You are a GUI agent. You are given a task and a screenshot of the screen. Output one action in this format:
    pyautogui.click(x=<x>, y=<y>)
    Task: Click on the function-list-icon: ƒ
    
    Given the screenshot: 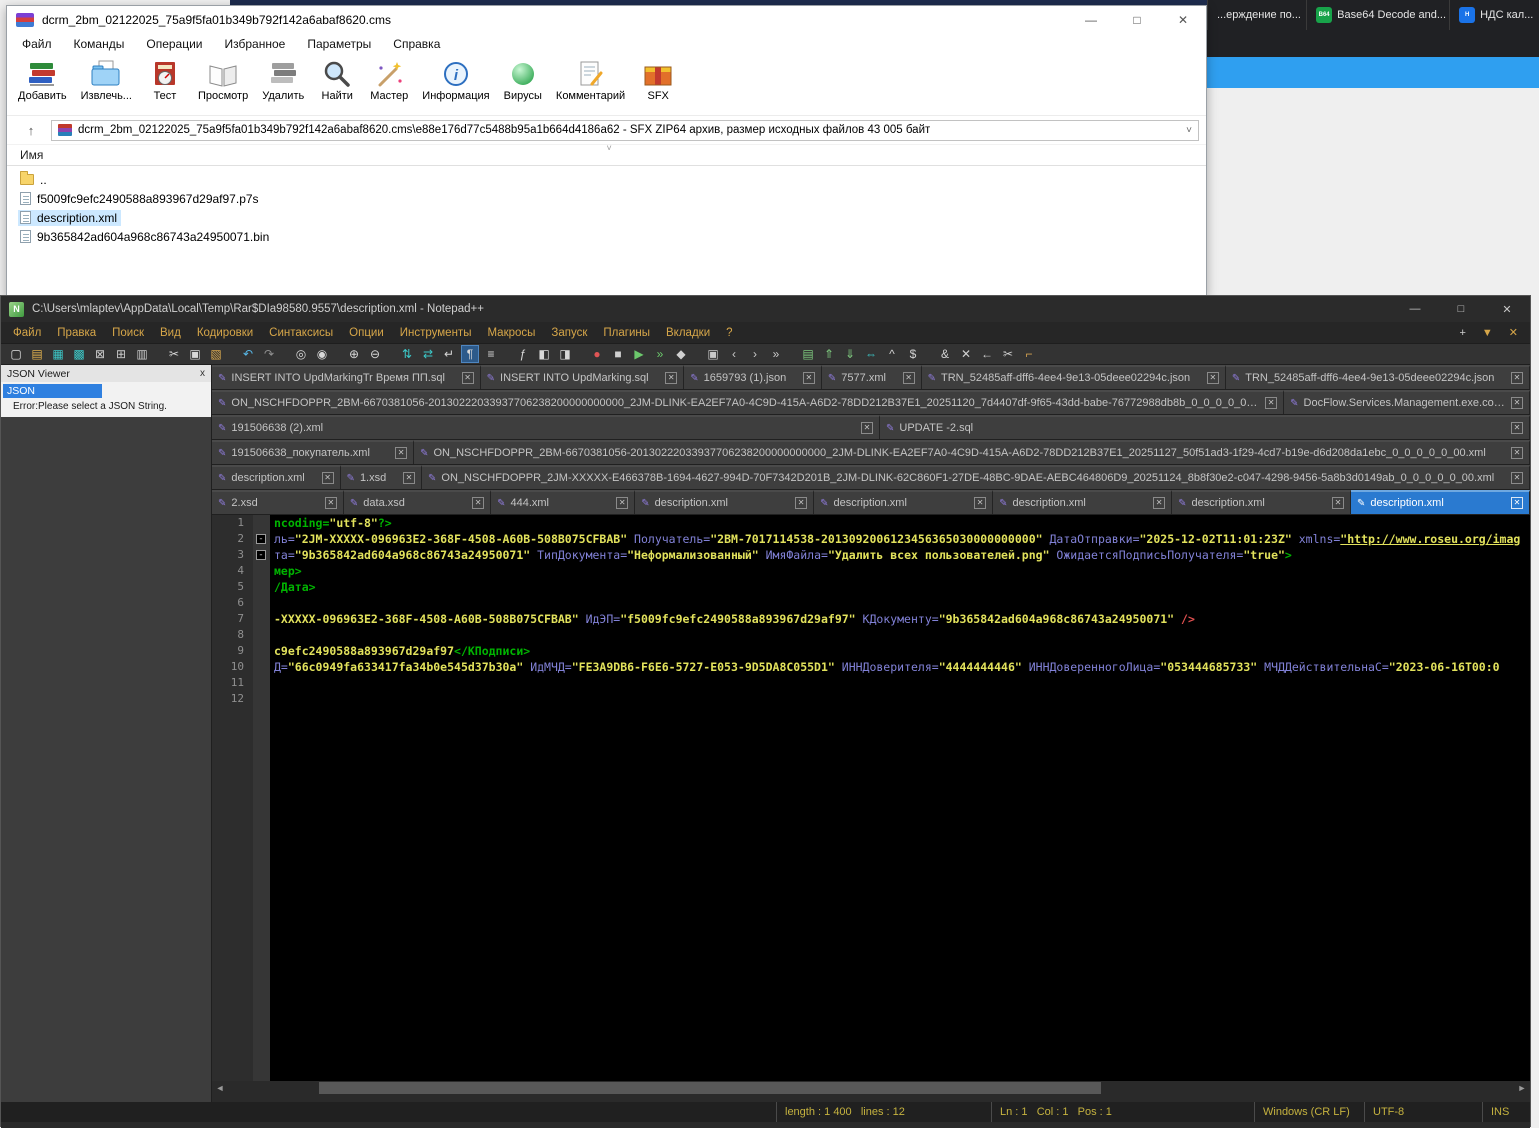 What is the action you would take?
    pyautogui.click(x=523, y=354)
    